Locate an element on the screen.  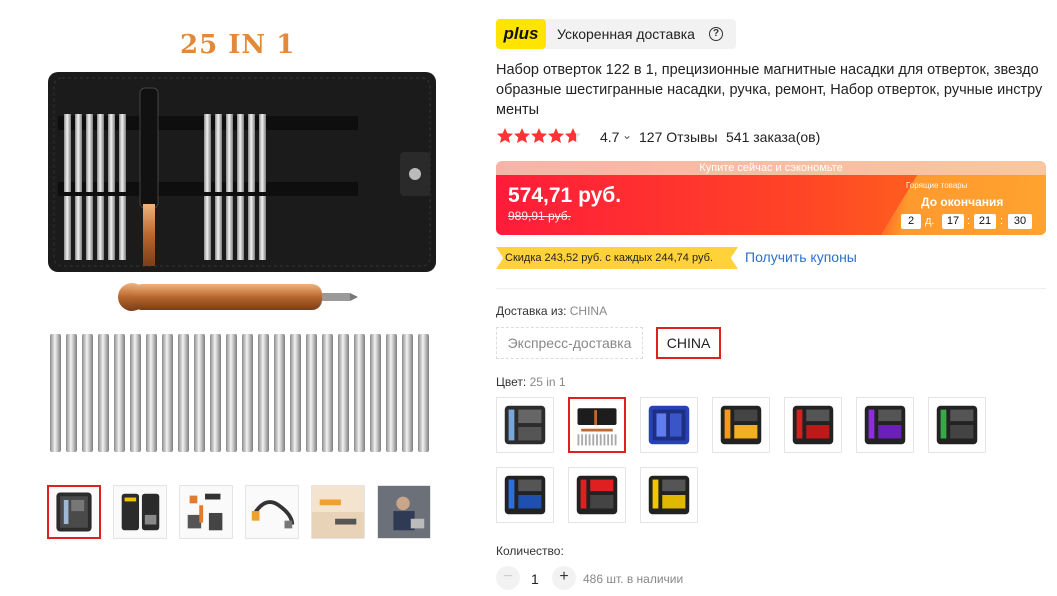
color-label-text: Цвет: is located at coordinates (513, 382).